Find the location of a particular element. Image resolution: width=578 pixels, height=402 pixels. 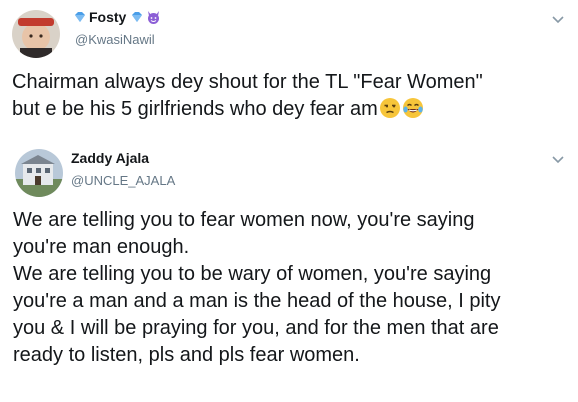

tears-of-joy-icon is located at coordinates (413, 108).